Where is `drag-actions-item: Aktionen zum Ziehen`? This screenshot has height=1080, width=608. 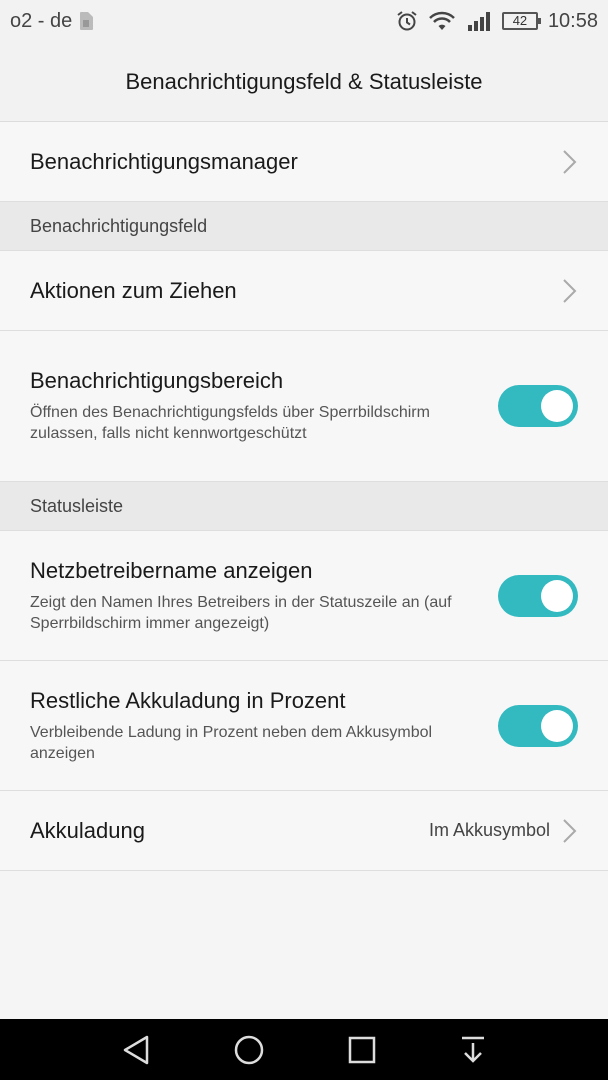
drag-actions-item: Aktionen zum Ziehen is located at coordinates (304, 291).